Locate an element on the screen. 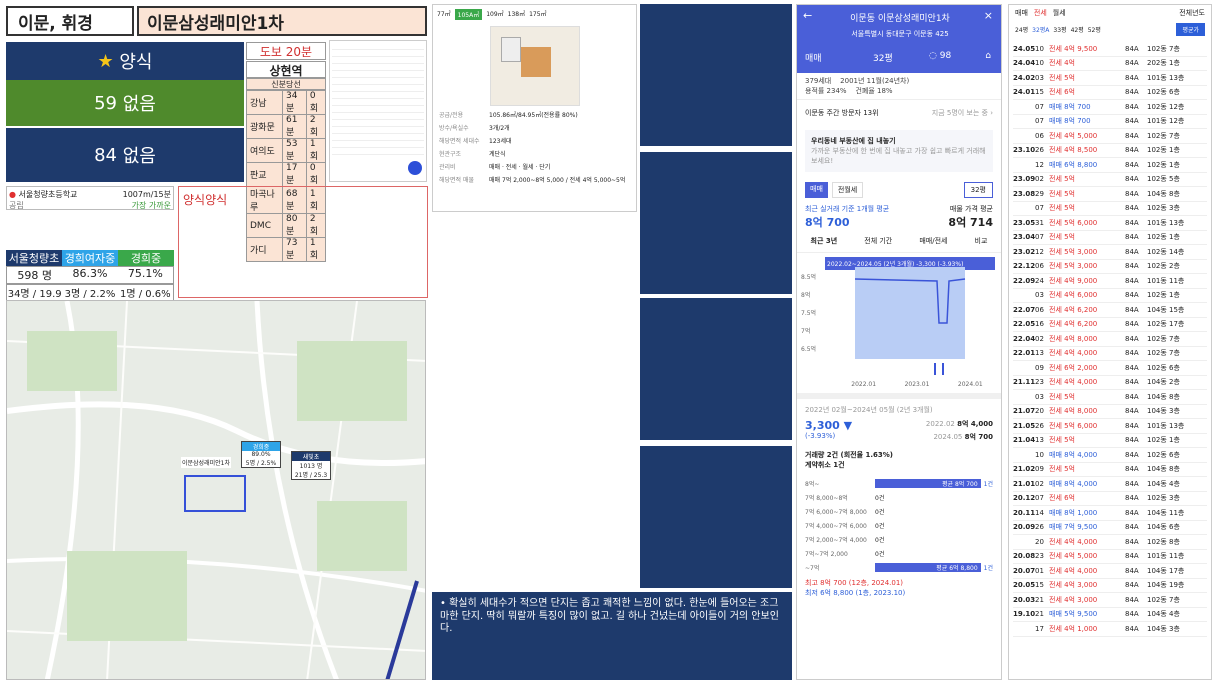 The image size is (1216, 684). table-row: 12 매매 6억 8,800 84A 102동 1층 is located at coordinates (1110, 165).